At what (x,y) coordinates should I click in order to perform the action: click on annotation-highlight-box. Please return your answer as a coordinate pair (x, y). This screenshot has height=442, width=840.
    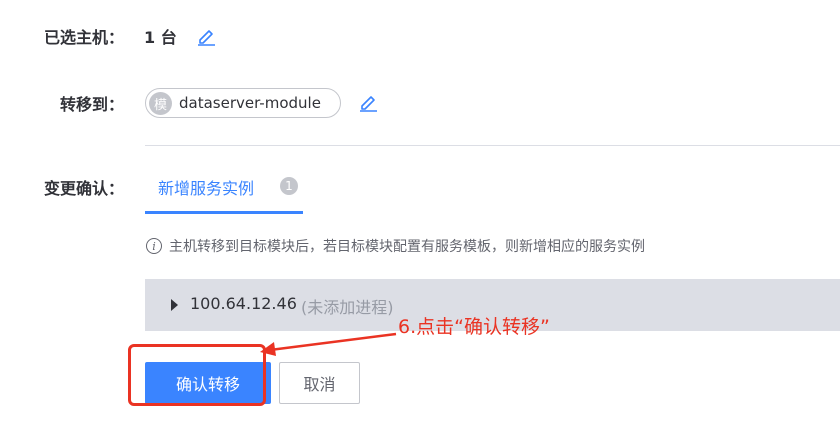
    Looking at the image, I should click on (197, 375).